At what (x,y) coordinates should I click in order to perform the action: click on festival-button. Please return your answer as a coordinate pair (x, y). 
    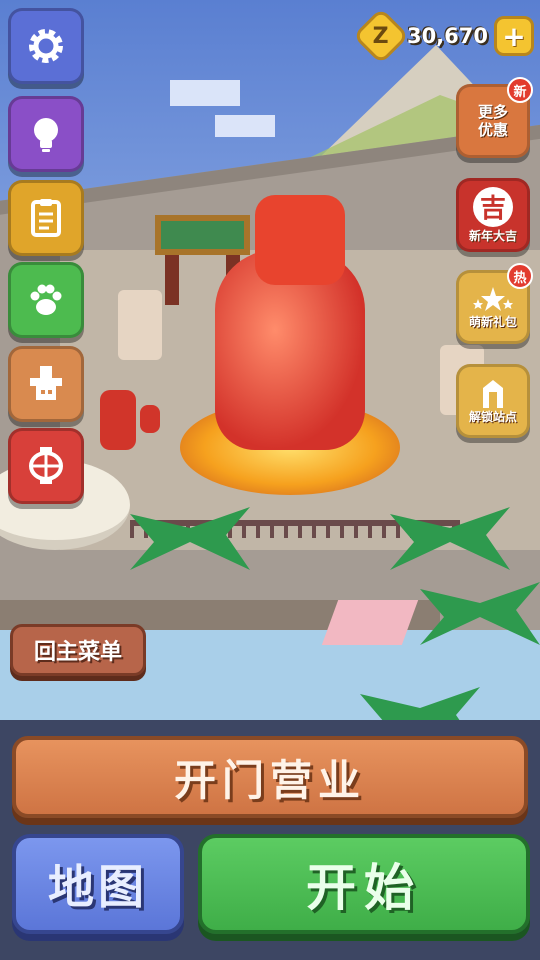
    Looking at the image, I should click on (46, 466).